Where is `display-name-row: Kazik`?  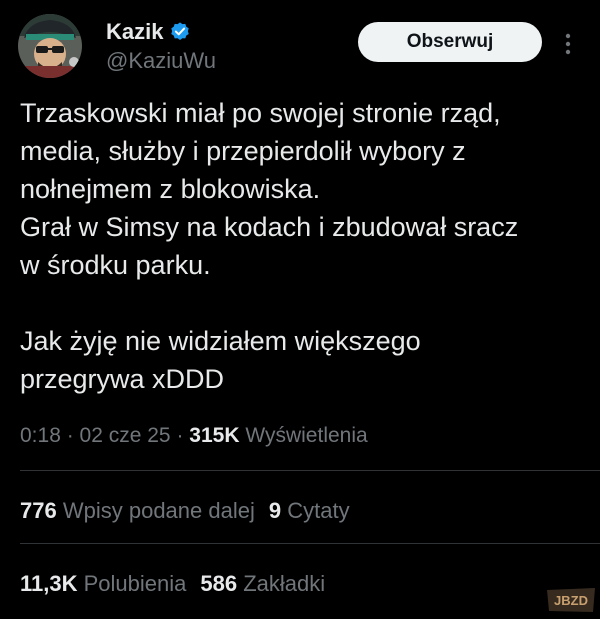 display-name-row: Kazik is located at coordinates (161, 32).